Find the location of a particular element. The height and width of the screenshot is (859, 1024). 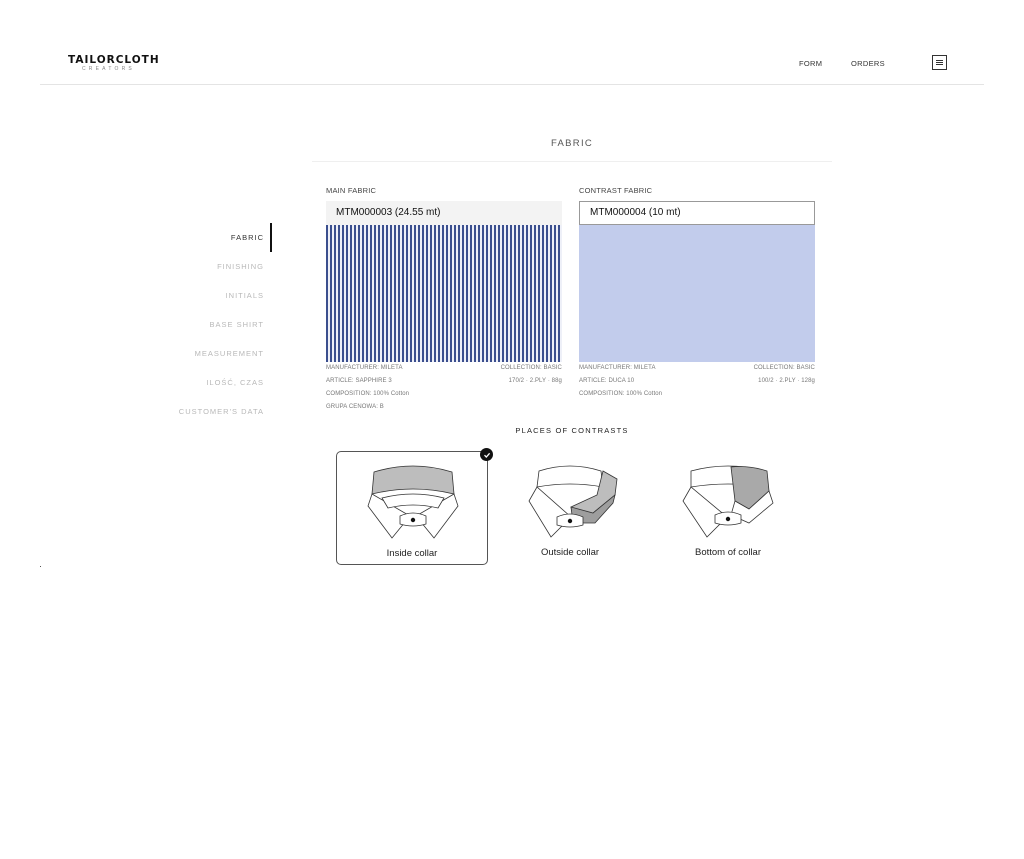

bottom-collar-icon is located at coordinates (728, 501).